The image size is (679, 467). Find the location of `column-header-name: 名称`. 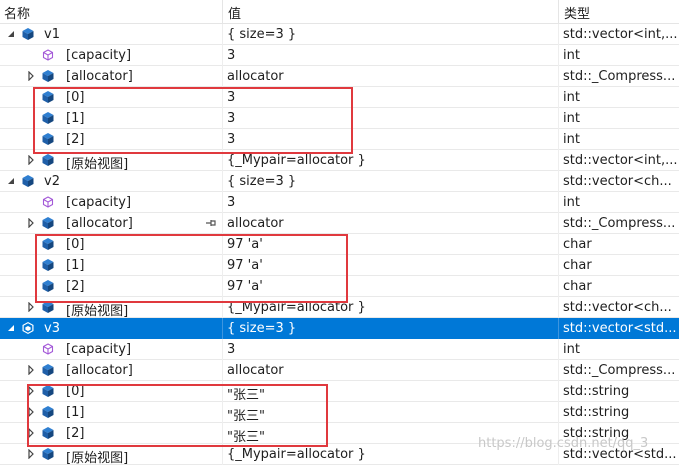

column-header-name: 名称 is located at coordinates (17, 12).